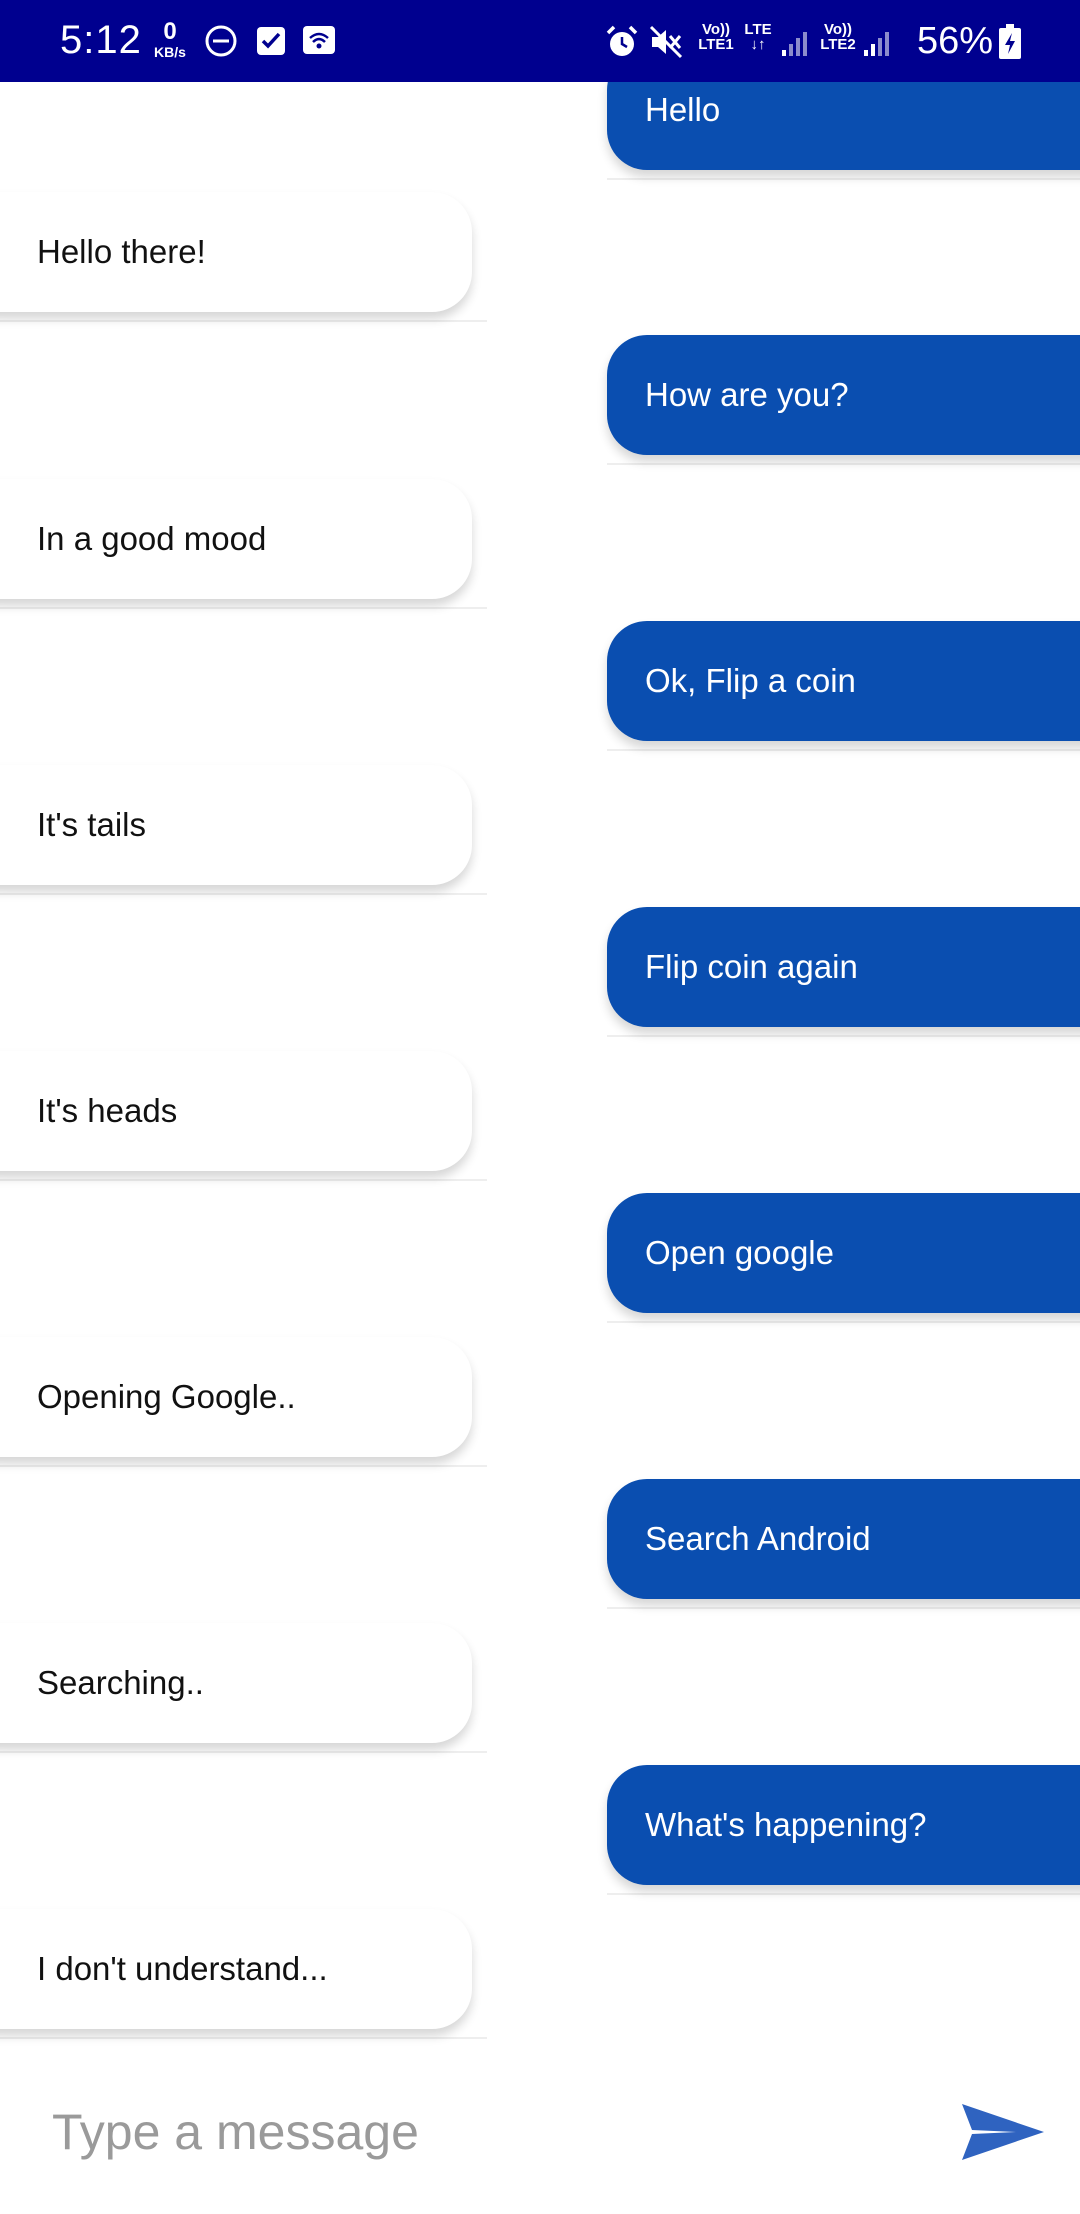  I want to click on message-text: Opening Google.., so click(166, 1396).